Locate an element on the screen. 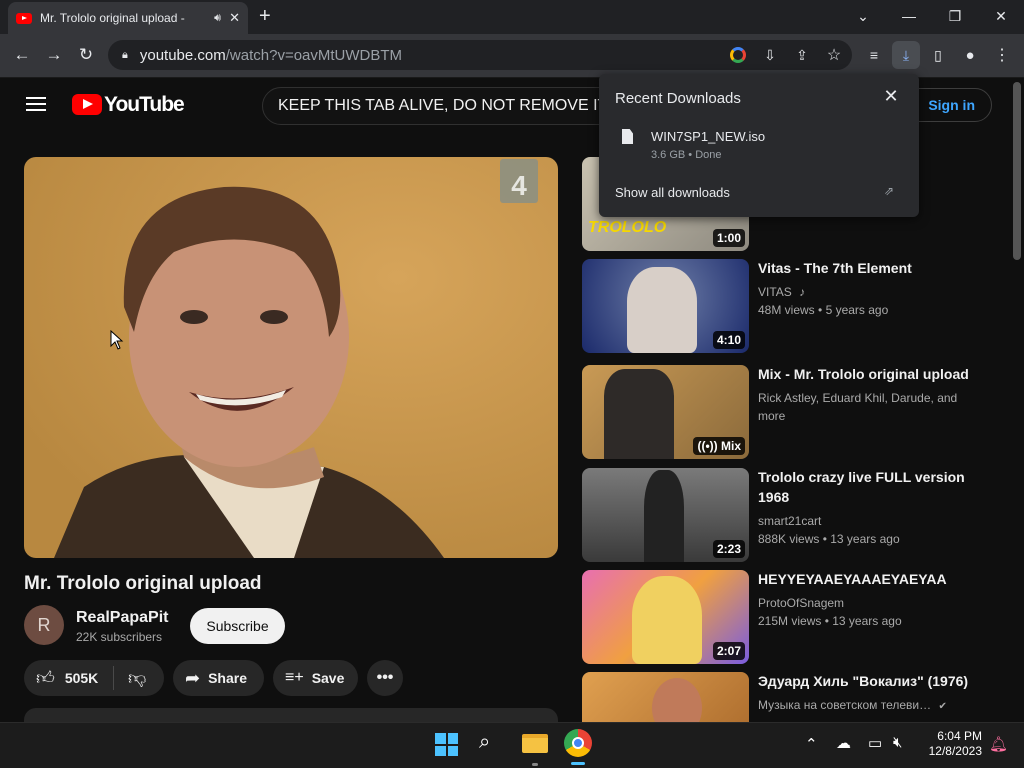 This screenshot has width=1024, height=768. mix-badge: ((•)) Mix is located at coordinates (719, 446).